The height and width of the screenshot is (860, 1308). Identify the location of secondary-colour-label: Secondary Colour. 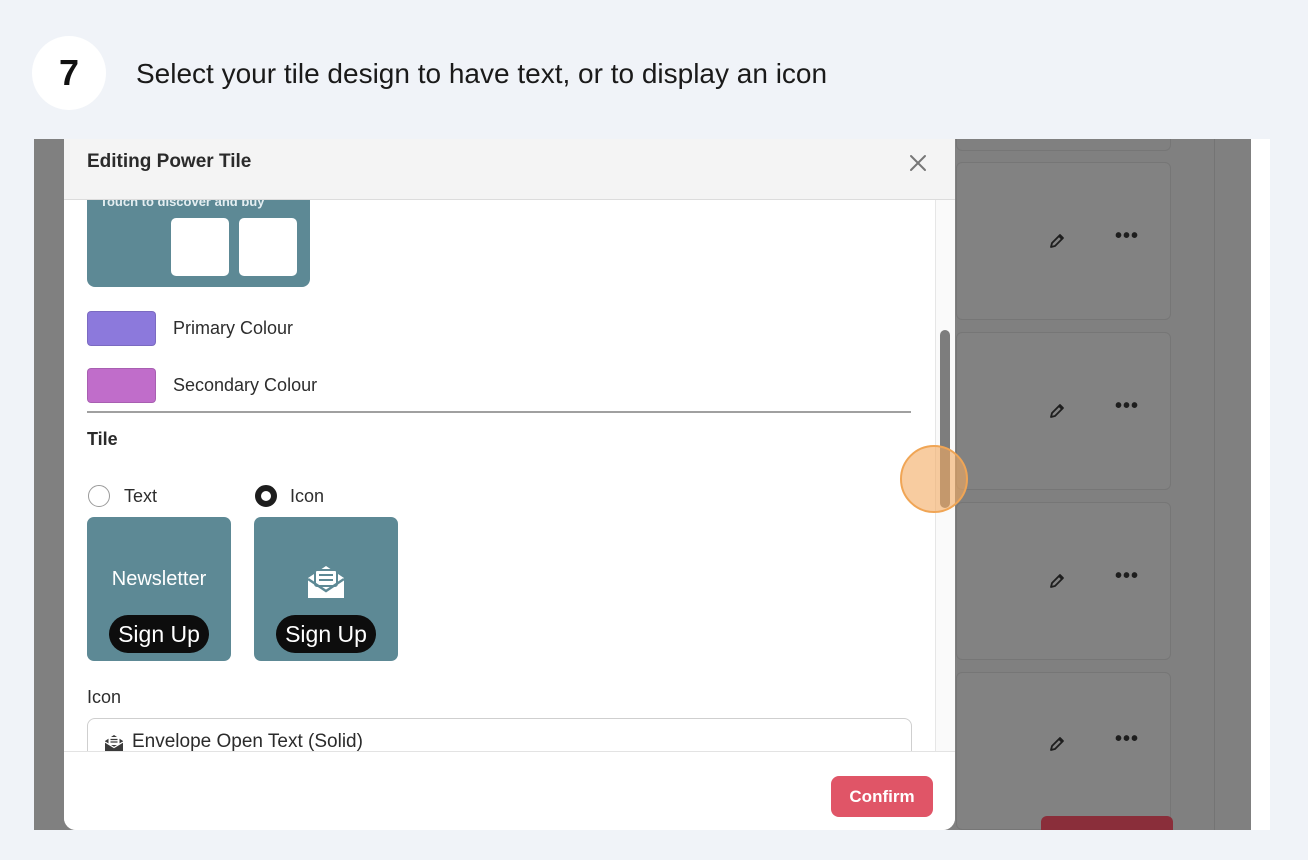
(245, 385).